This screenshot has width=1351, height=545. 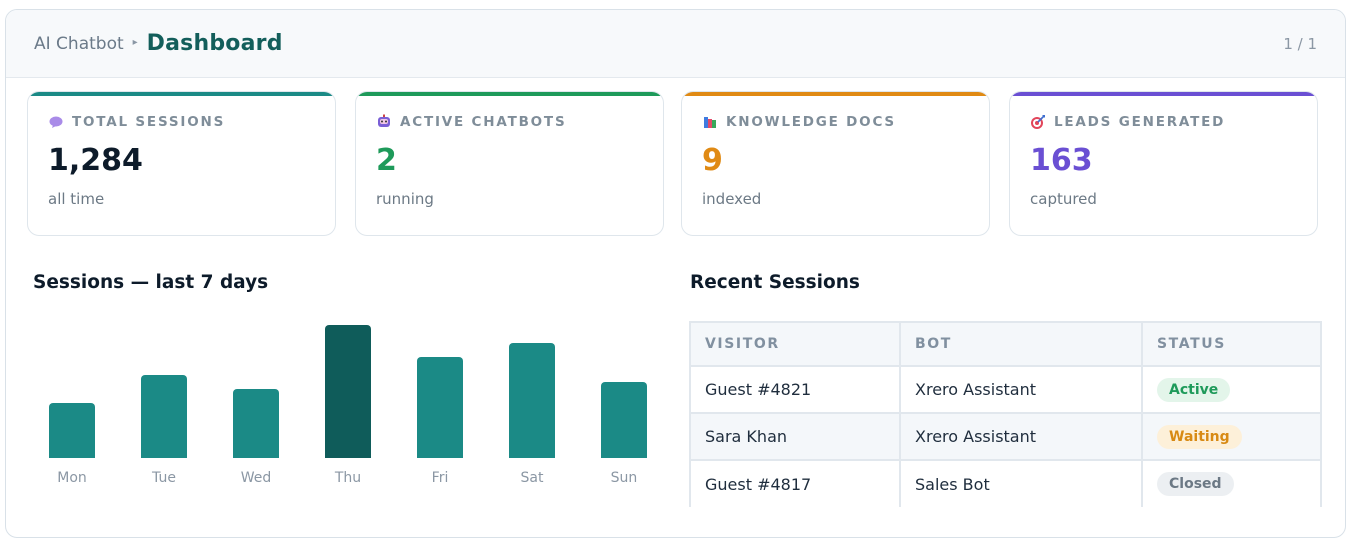 What do you see at coordinates (795, 483) in the screenshot?
I see `visitor-cell: Guest #4817` at bounding box center [795, 483].